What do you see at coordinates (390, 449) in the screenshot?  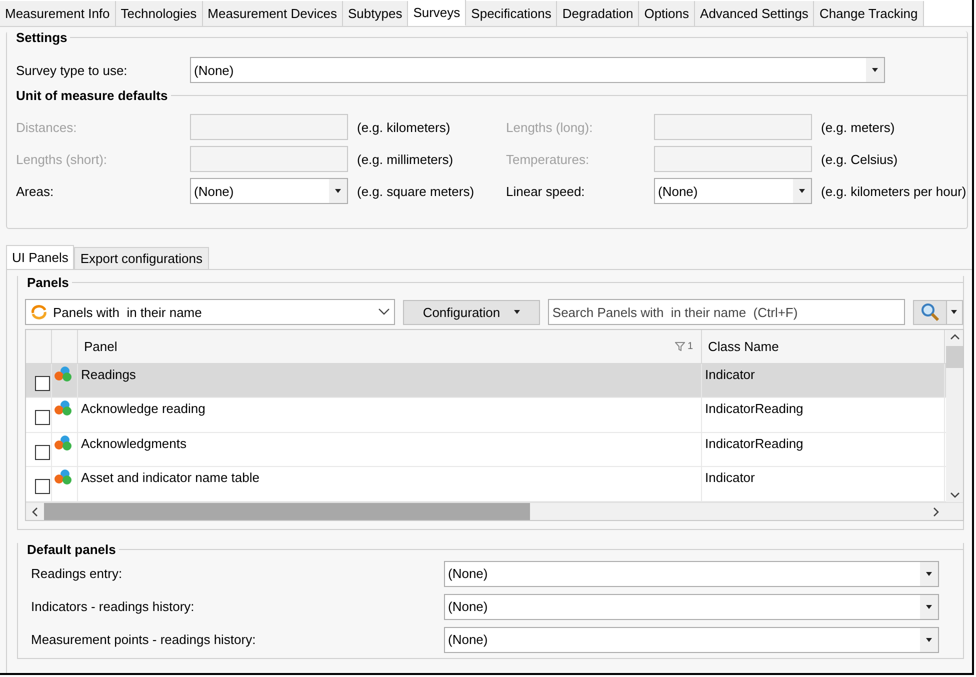 I see `table-cell: Acknowledgments` at bounding box center [390, 449].